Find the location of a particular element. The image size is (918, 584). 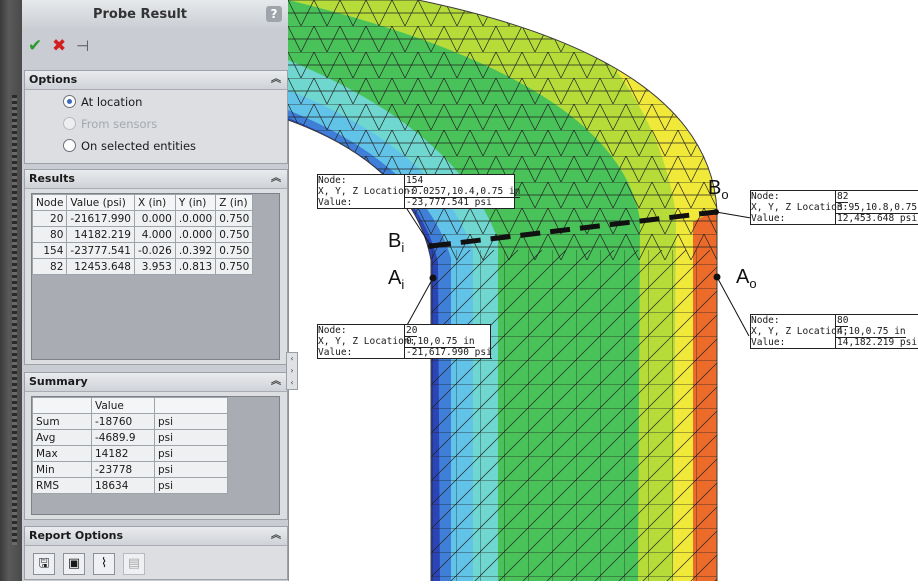

cell: Sum is located at coordinates (62, 421).